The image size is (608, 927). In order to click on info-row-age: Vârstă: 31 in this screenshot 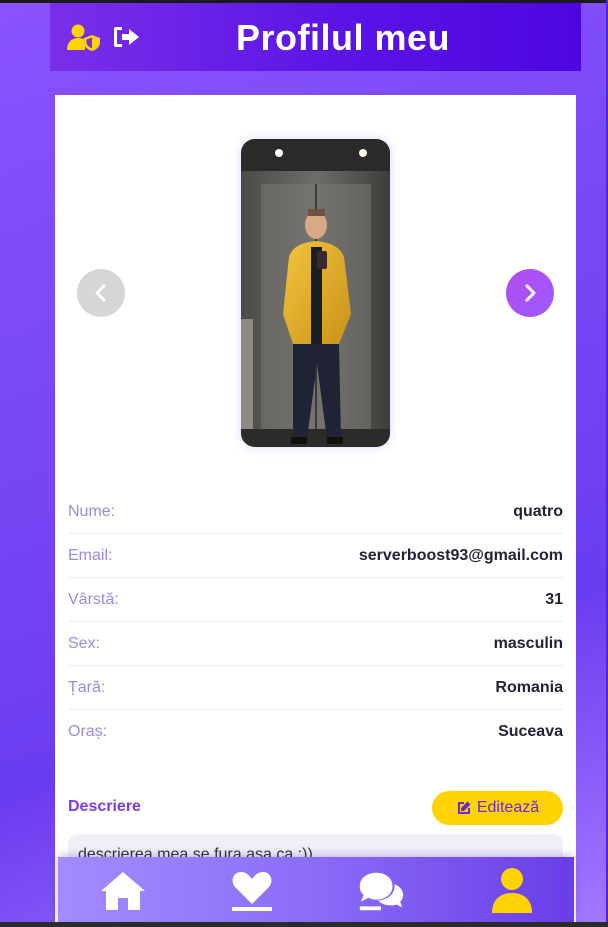, I will do `click(315, 600)`.